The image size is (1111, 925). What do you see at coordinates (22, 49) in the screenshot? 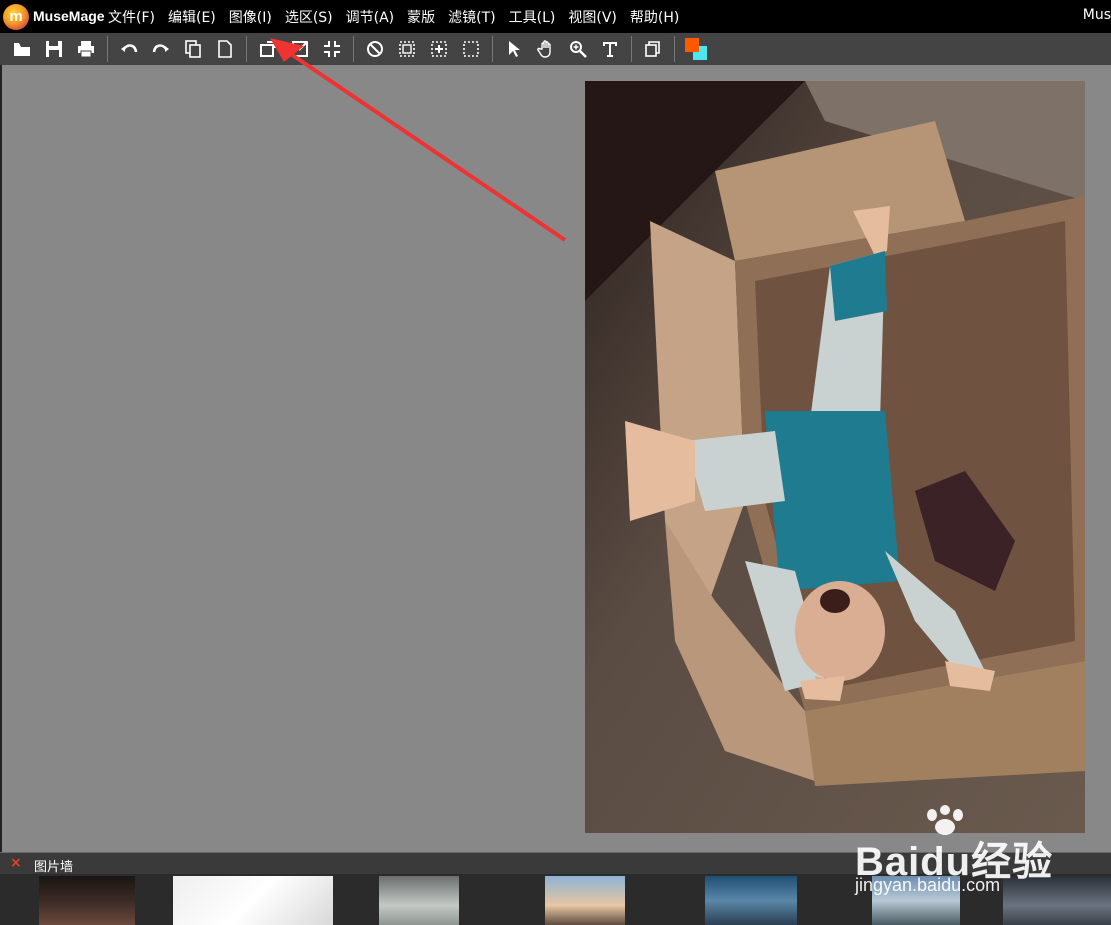
I see `open-icon` at bounding box center [22, 49].